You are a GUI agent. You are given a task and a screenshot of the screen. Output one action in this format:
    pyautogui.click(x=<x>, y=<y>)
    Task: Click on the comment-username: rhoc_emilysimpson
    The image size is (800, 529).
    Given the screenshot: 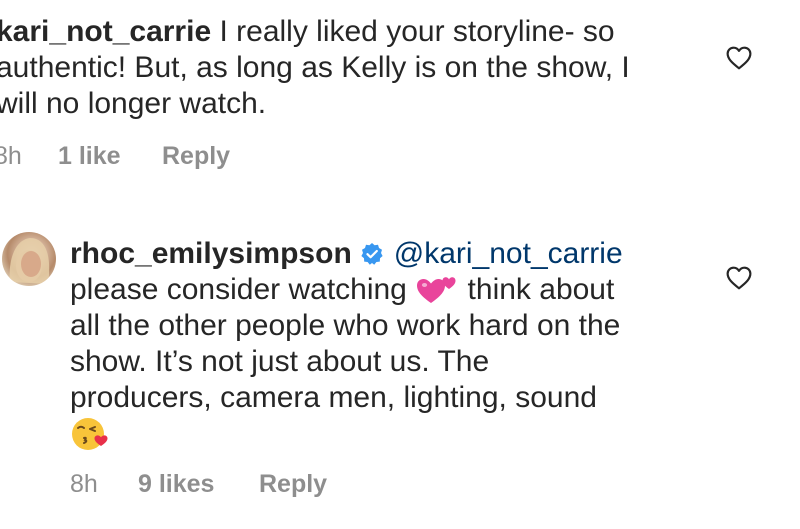 What is the action you would take?
    pyautogui.click(x=211, y=253)
    